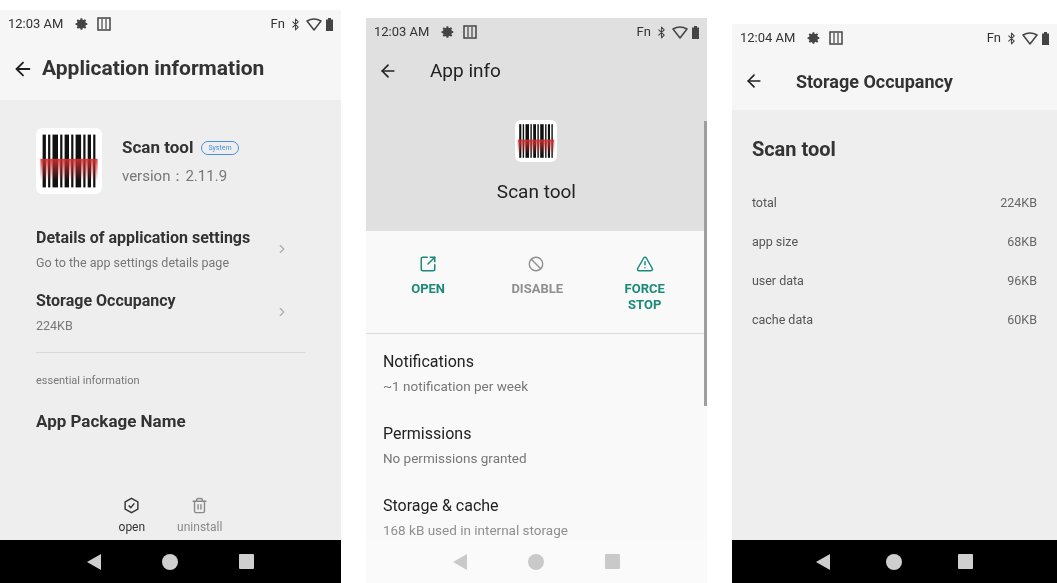 The image size is (1057, 583). Describe the element at coordinates (465, 70) in the screenshot. I see `screen-title: App info` at that location.